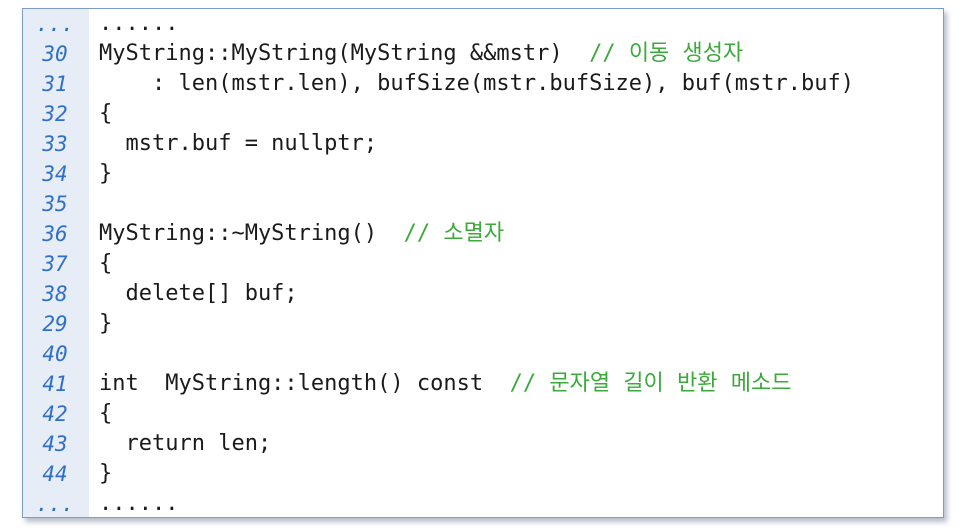  Describe the element at coordinates (483, 144) in the screenshot. I see `code-line: 33 mstr.buf = nullptr;` at that location.